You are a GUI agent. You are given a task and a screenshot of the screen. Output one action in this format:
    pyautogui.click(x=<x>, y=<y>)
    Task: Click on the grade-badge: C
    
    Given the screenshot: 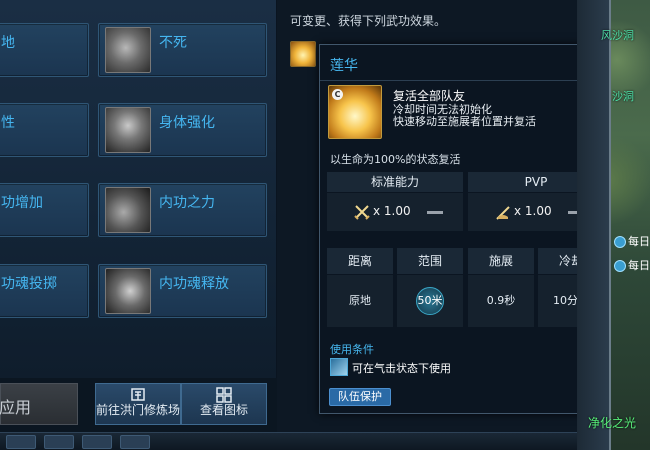 What is the action you would take?
    pyautogui.click(x=337, y=94)
    